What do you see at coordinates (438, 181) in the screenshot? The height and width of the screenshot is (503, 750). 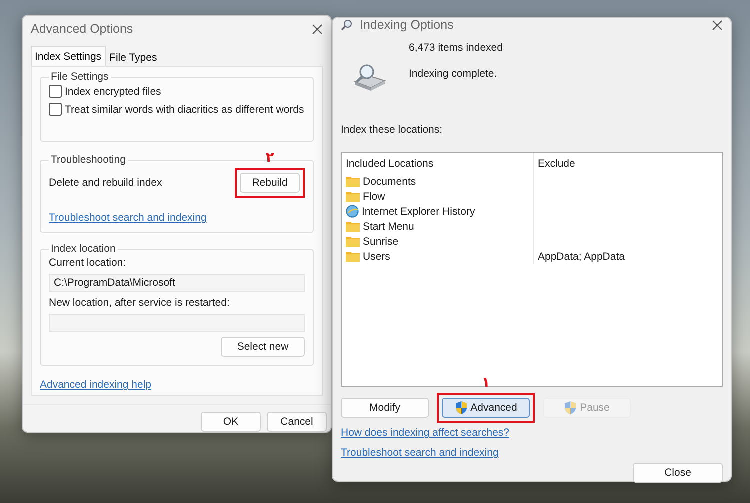 I see `location-item: Documents` at bounding box center [438, 181].